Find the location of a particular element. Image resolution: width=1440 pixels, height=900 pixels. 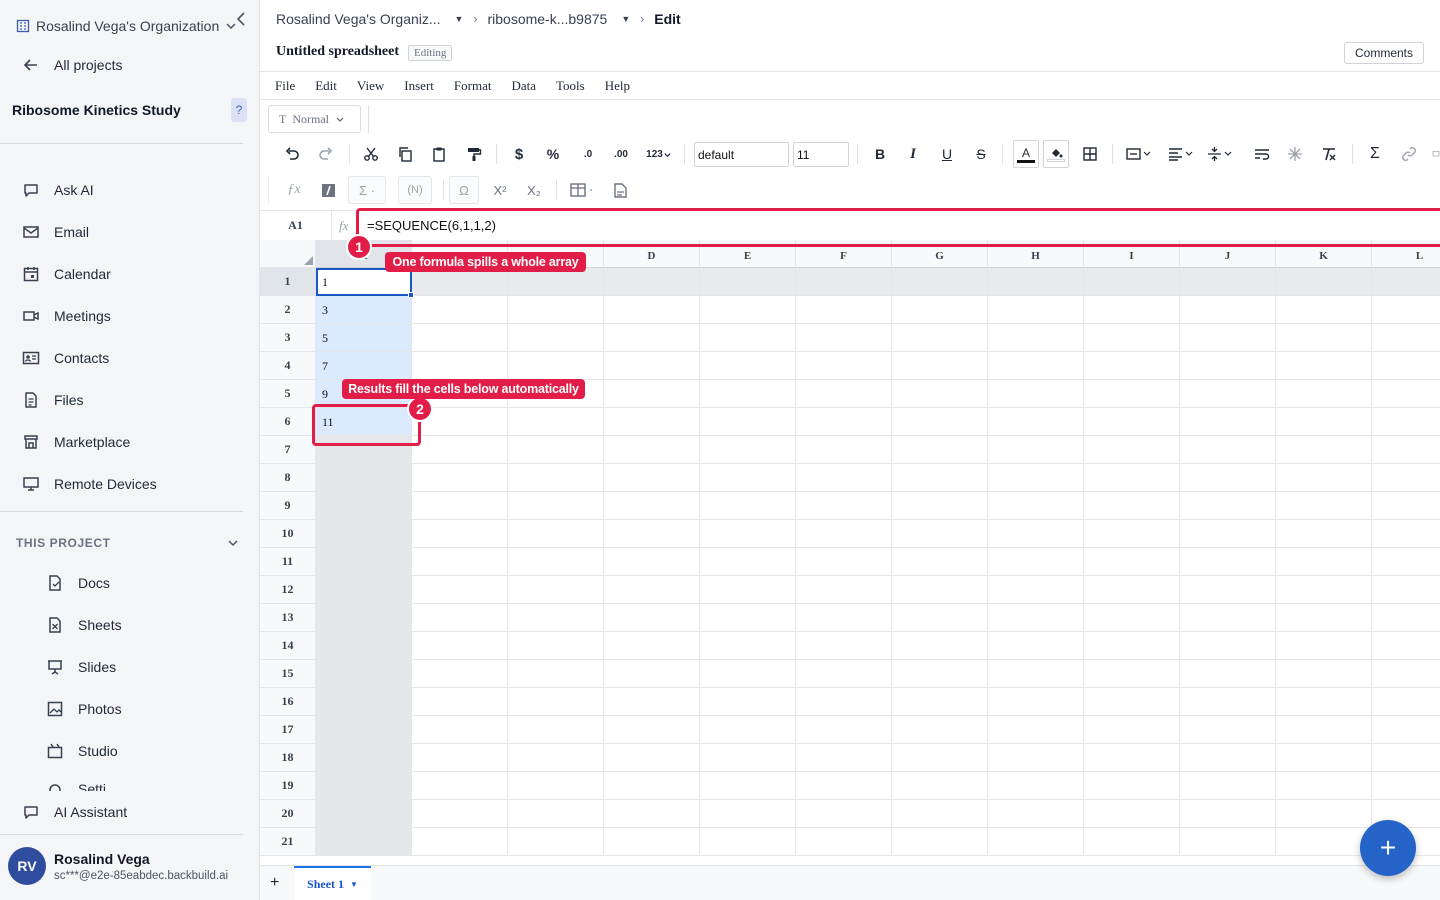

freeze-icon is located at coordinates (1295, 154).